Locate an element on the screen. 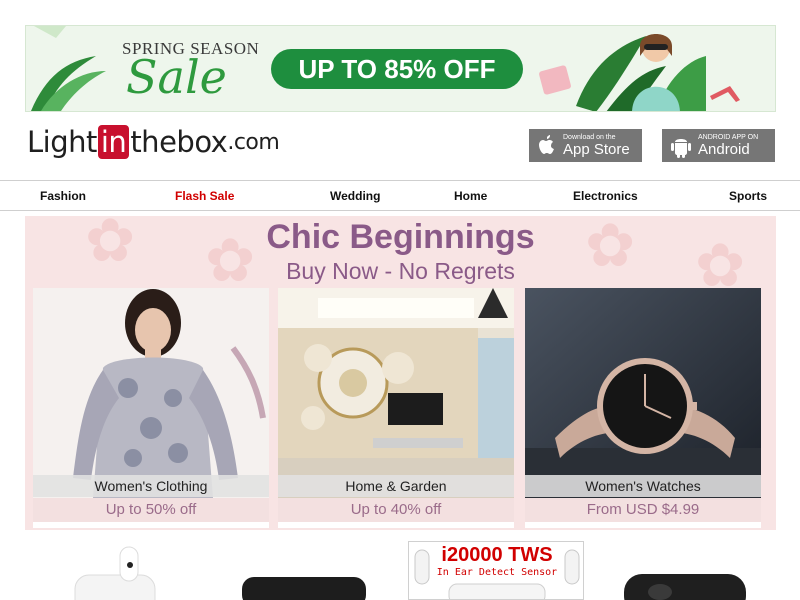 The image size is (800, 600). android-app-button: ANDROID APP ON Android is located at coordinates (718, 145).